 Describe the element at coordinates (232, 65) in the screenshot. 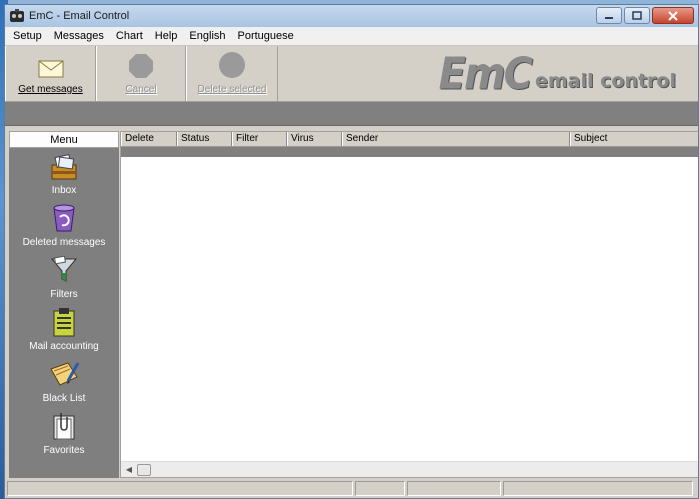

I see `delete-circle-icon` at that location.